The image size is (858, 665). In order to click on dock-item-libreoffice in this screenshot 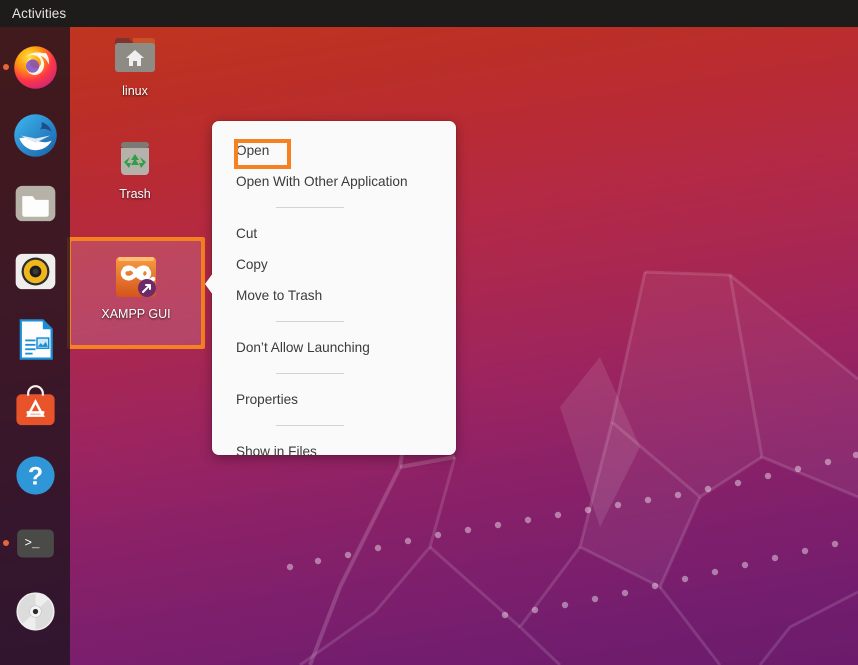, I will do `click(35, 339)`.